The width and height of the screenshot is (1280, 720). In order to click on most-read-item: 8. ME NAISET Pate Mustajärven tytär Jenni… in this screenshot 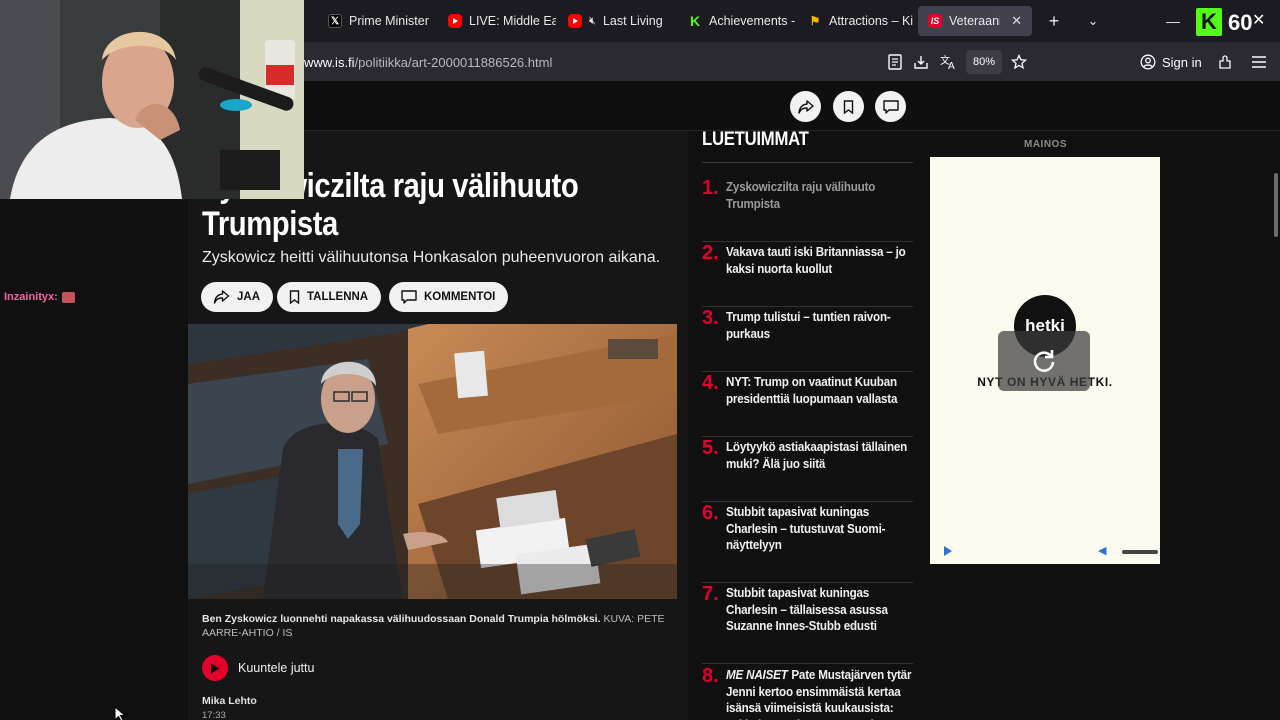, I will do `click(807, 692)`.